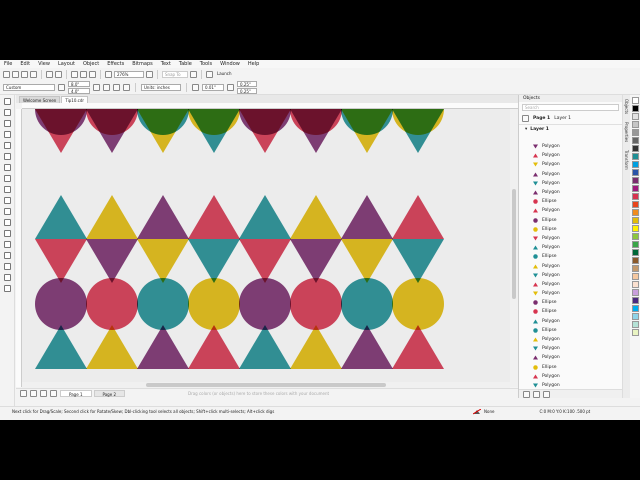 The width and height of the screenshot is (640, 480). I want to click on horizontal-scroll-thumb, so click(266, 385).